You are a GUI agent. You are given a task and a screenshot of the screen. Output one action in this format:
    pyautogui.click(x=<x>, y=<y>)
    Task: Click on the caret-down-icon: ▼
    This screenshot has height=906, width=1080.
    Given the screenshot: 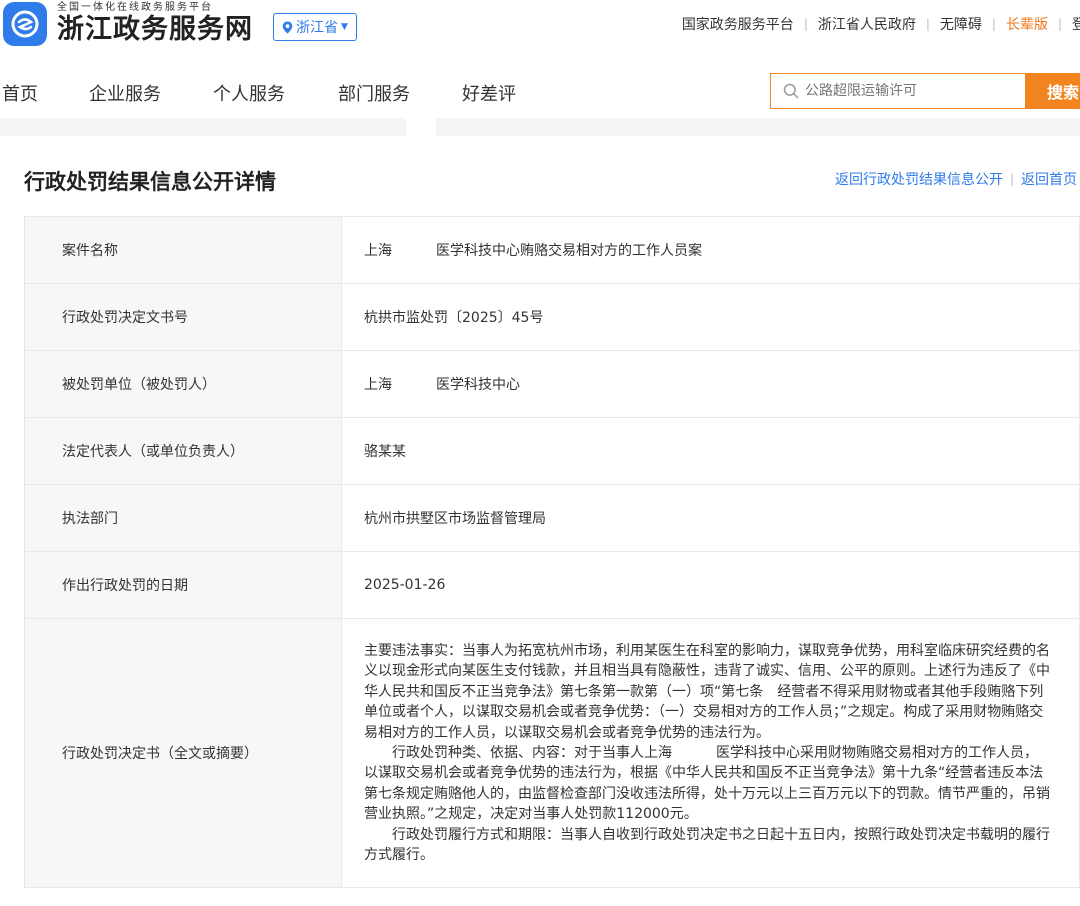 What is the action you would take?
    pyautogui.click(x=344, y=27)
    